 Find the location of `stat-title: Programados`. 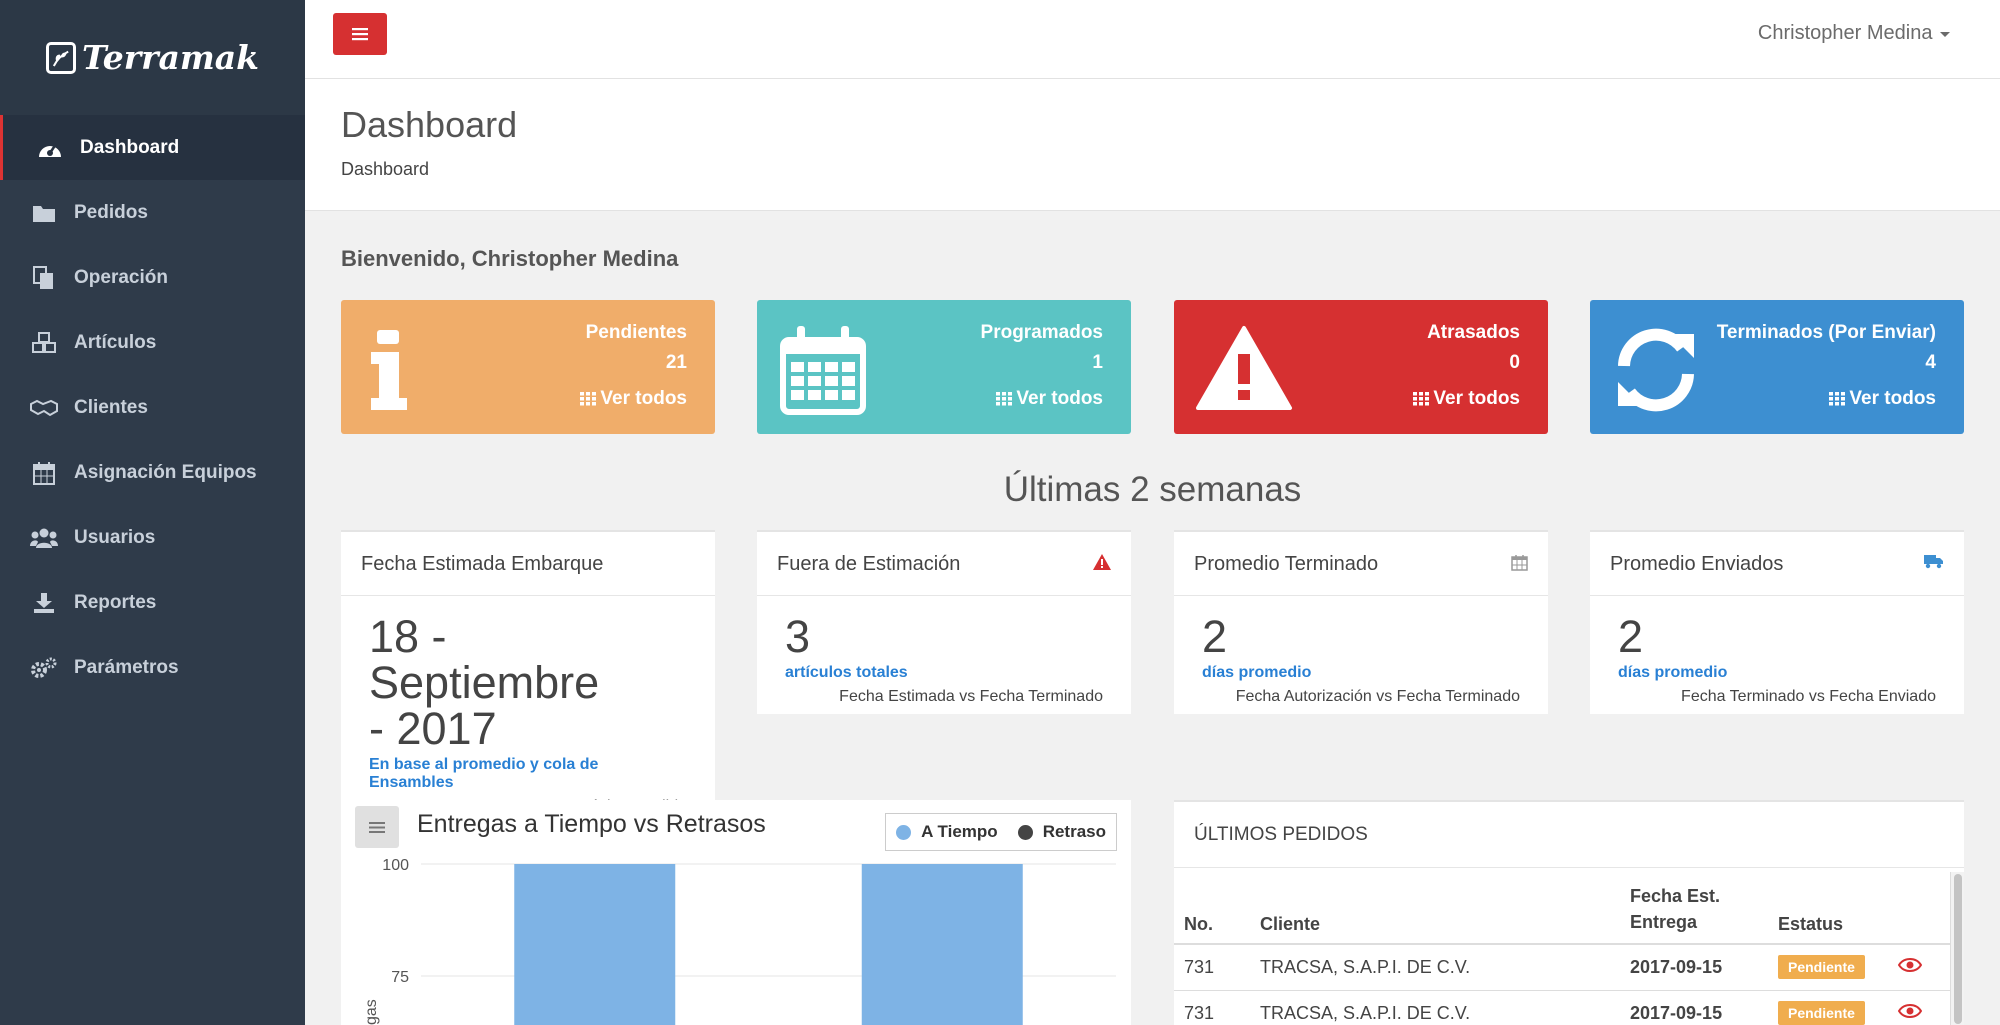

stat-title: Programados is located at coordinates (1041, 332).